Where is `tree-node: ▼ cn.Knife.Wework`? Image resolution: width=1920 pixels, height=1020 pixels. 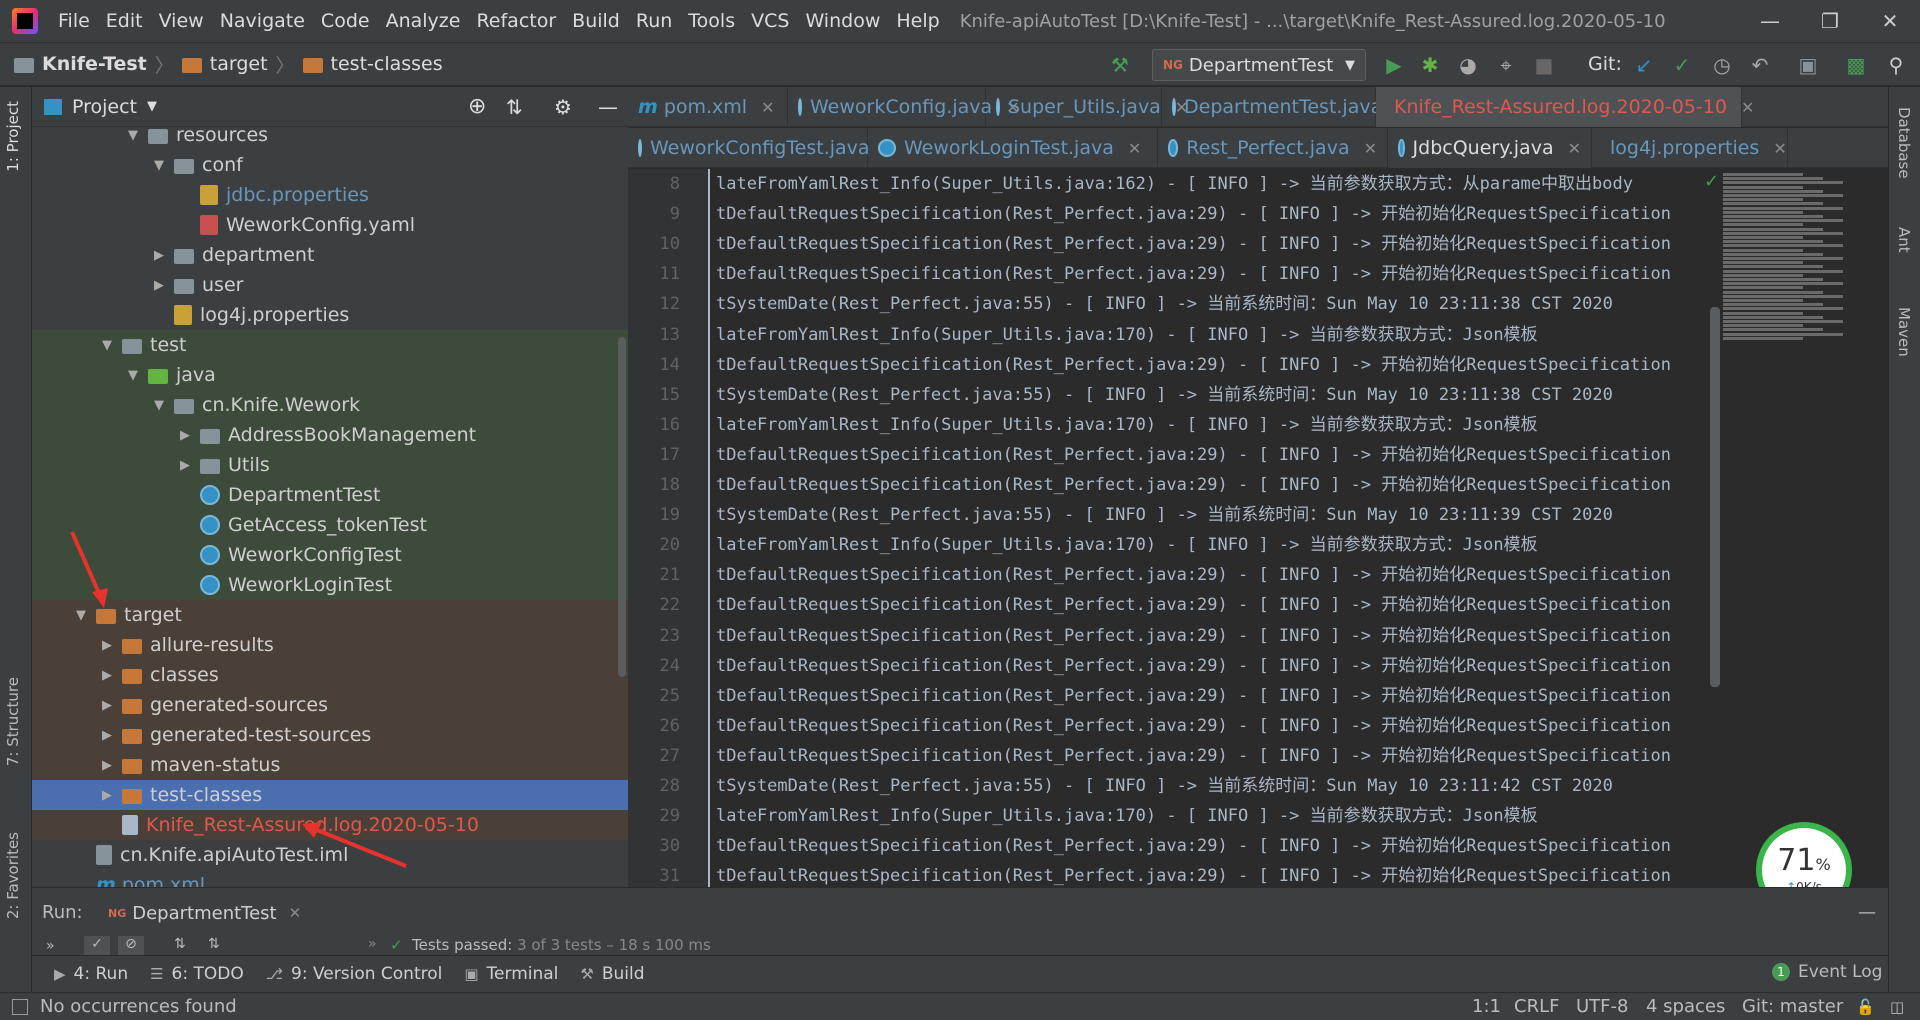 tree-node: ▼ cn.Knife.Wework is located at coordinates (330, 405).